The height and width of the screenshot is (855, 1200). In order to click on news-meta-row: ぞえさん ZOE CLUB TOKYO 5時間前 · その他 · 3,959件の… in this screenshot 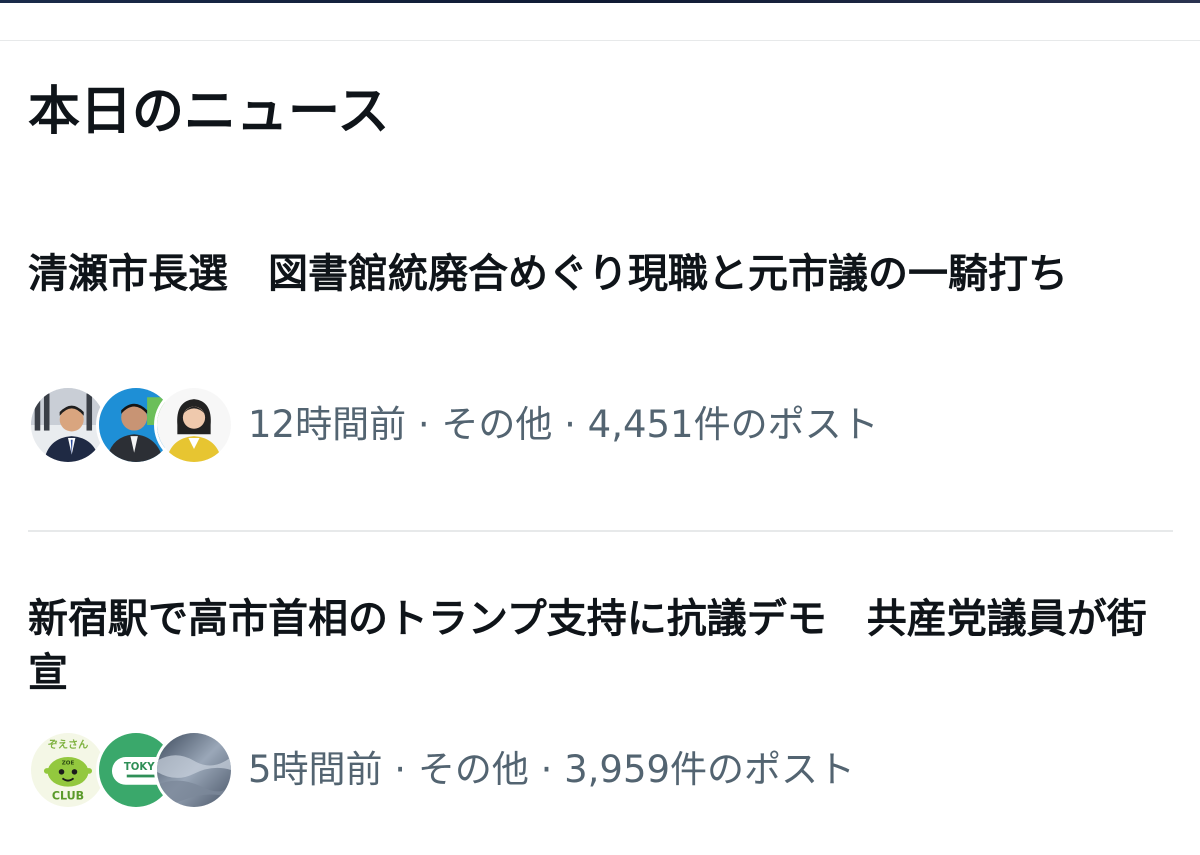, I will do `click(441, 770)`.